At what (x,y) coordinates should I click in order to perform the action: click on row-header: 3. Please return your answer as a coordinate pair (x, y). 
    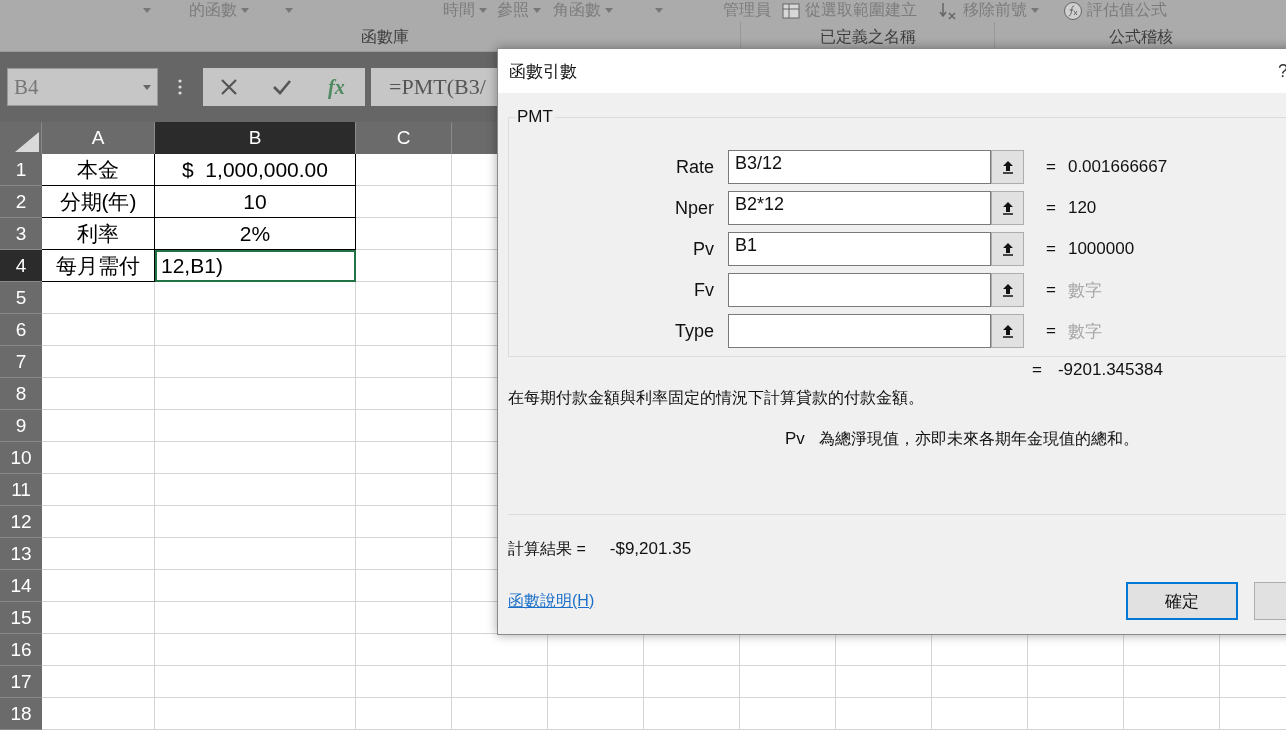
    Looking at the image, I should click on (21, 234).